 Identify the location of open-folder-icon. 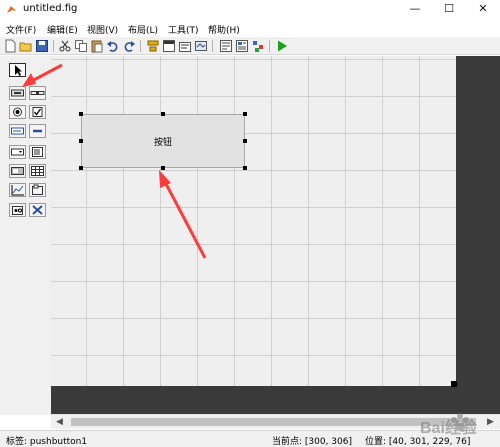
(26, 46).